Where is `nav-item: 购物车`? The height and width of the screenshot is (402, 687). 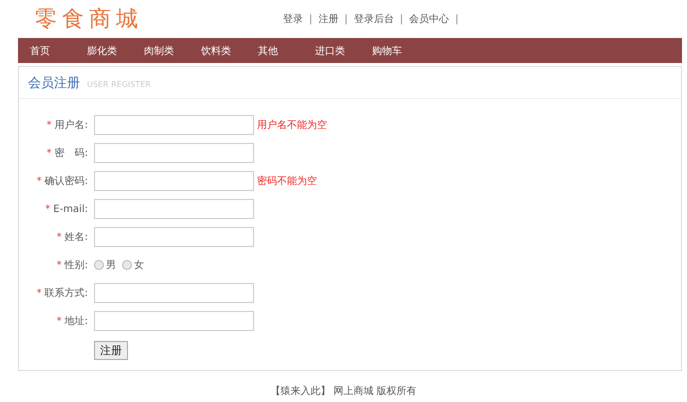 nav-item: 购物车 is located at coordinates (400, 51).